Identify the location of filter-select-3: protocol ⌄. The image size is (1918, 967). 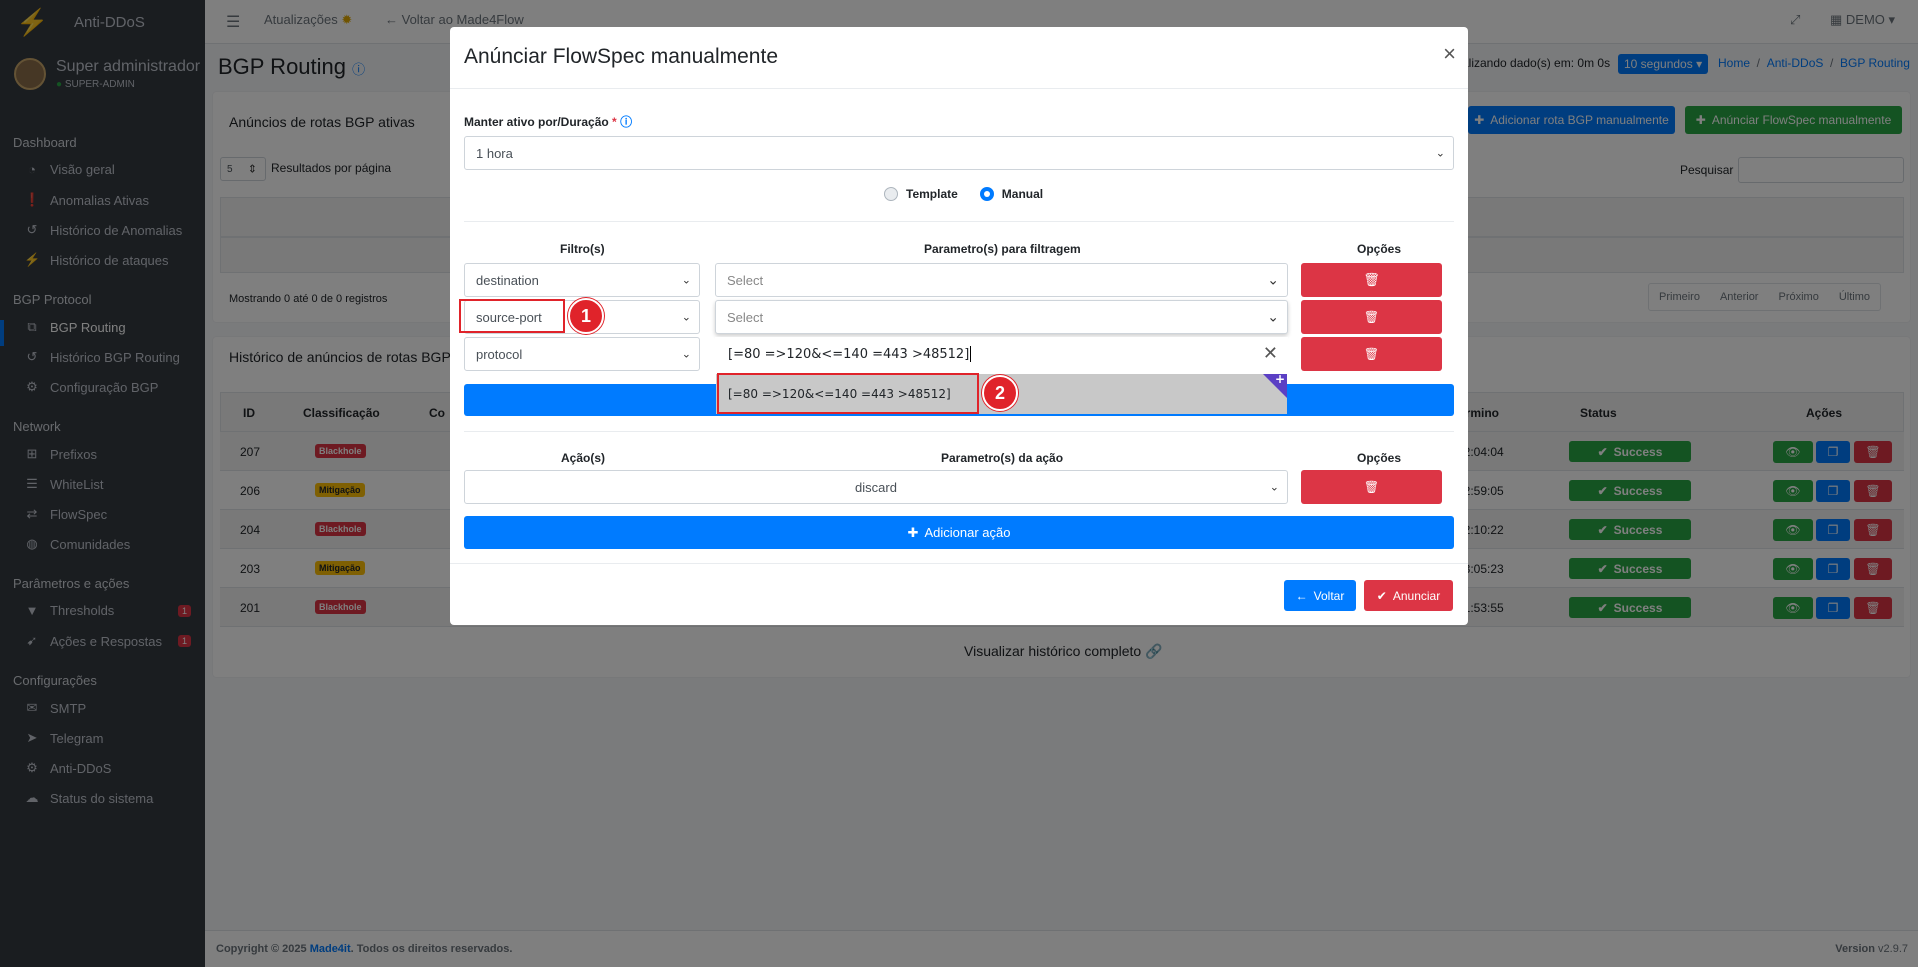
(582, 354).